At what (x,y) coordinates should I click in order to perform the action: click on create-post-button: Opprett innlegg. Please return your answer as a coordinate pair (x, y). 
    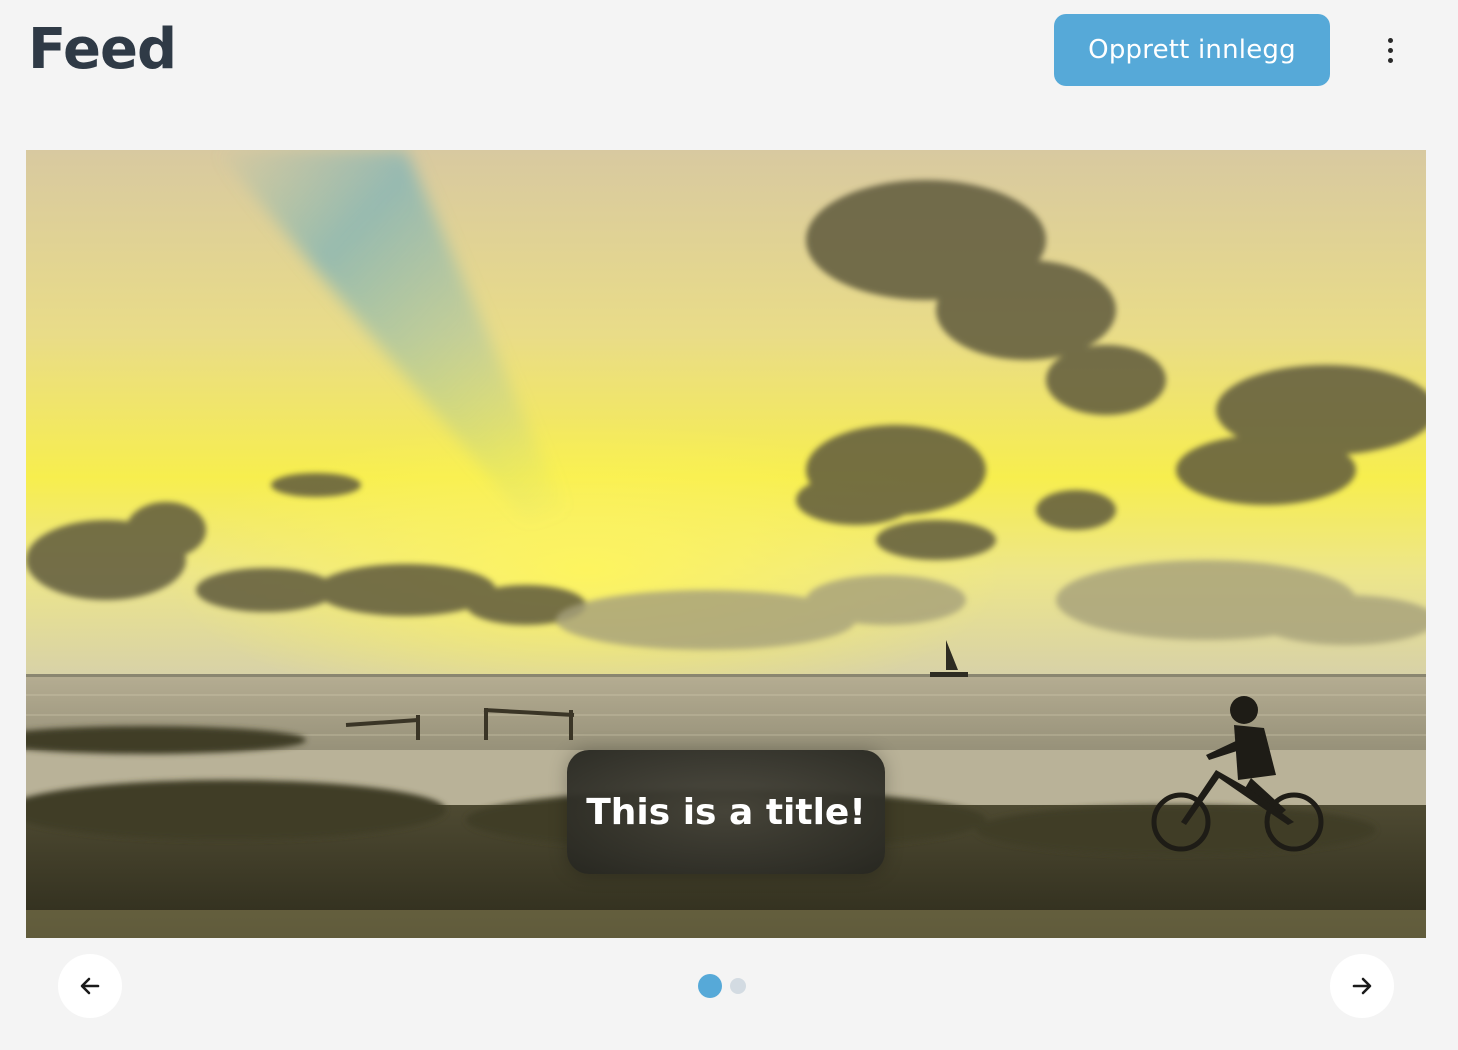
    Looking at the image, I should click on (1192, 50).